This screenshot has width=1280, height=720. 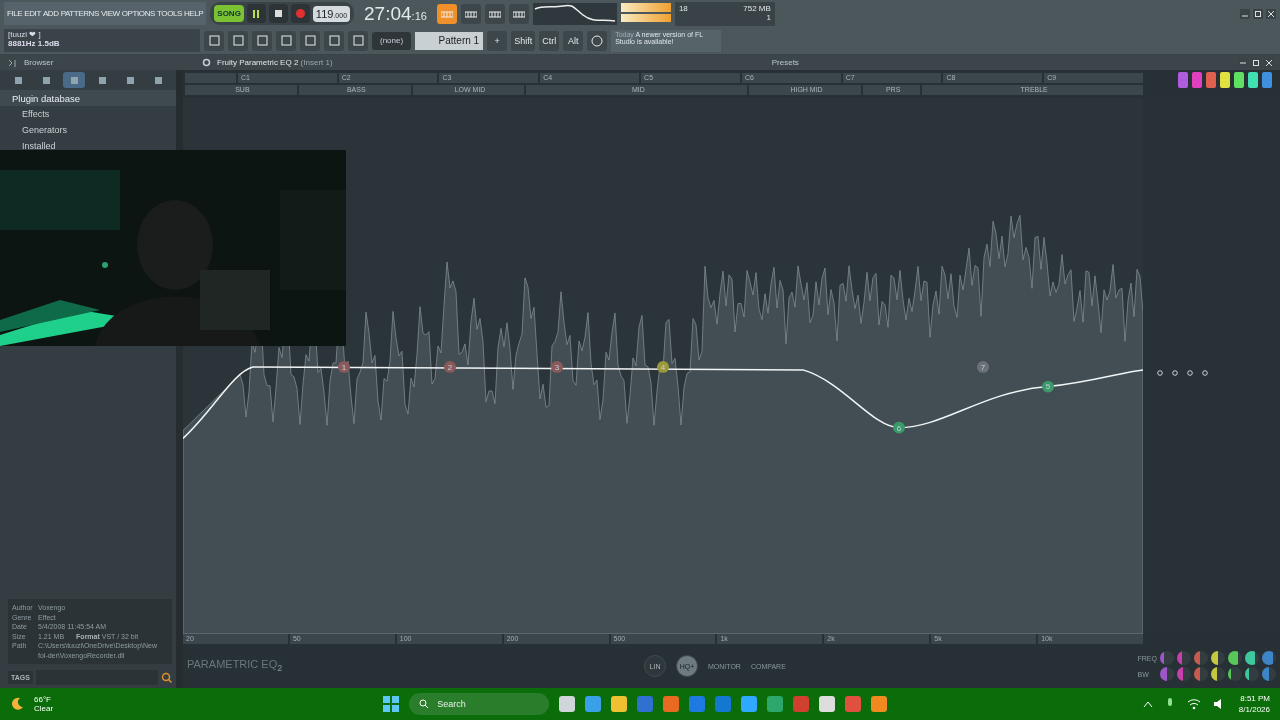 What do you see at coordinates (88, 146) in the screenshot?
I see `tree-item: Installed` at bounding box center [88, 146].